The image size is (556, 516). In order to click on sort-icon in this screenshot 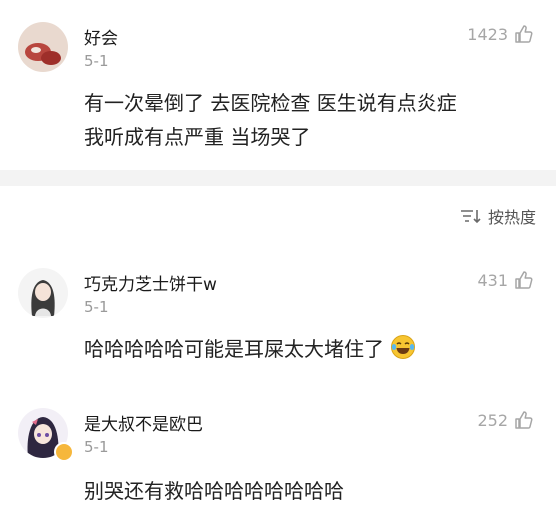, I will do `click(470, 217)`.